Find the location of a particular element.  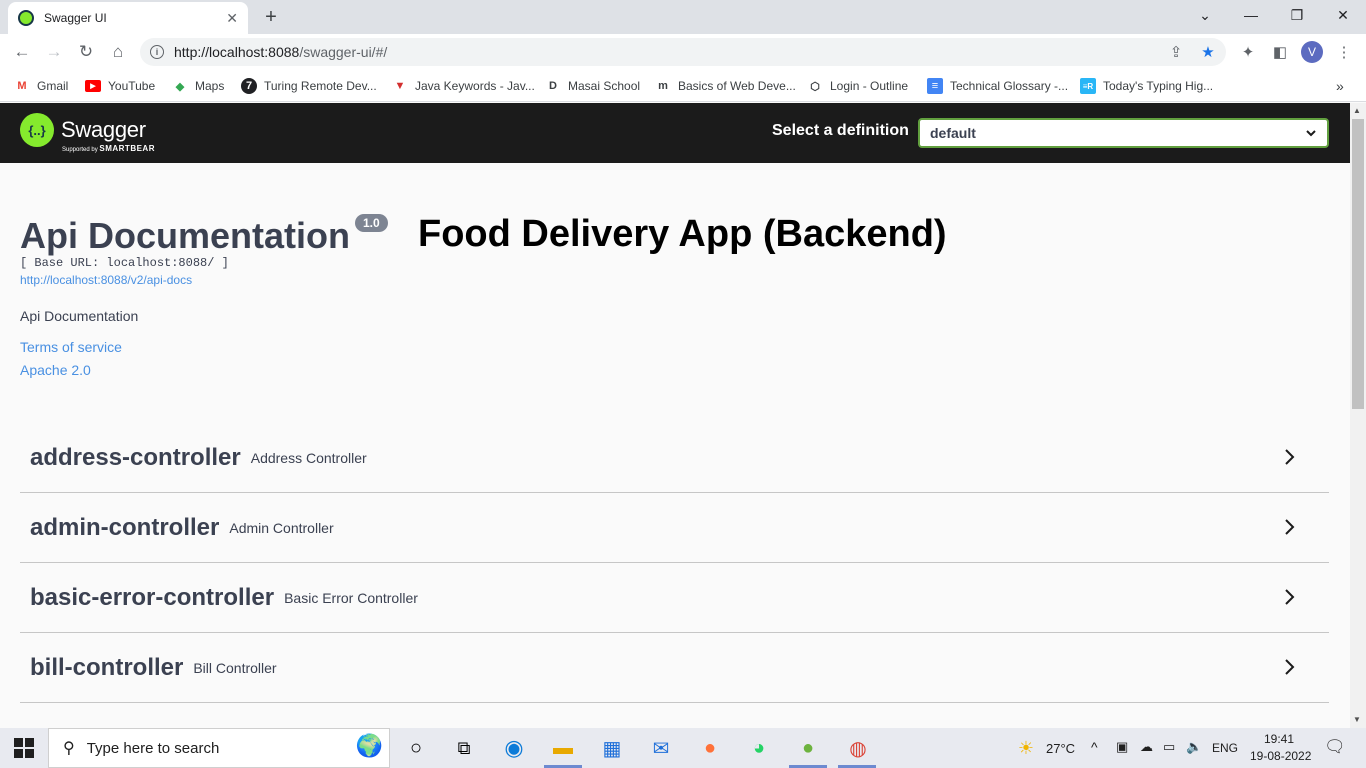

controller-admin: admin-controller Admin Controller is located at coordinates (674, 528).